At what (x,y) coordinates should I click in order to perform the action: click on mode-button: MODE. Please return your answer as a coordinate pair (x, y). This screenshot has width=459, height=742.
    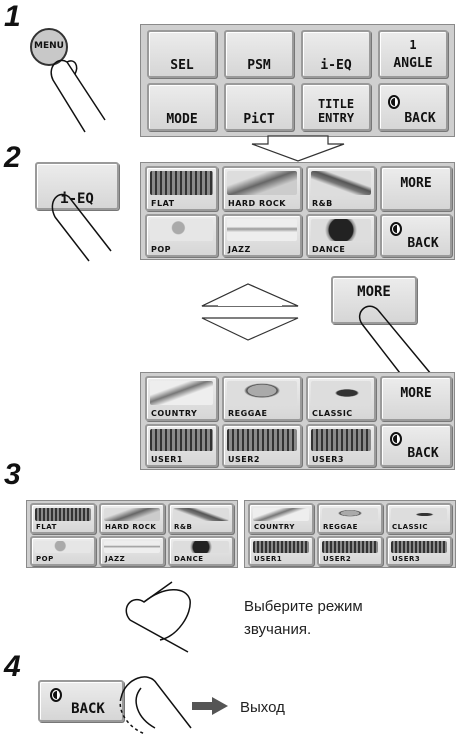
    Looking at the image, I should click on (182, 107).